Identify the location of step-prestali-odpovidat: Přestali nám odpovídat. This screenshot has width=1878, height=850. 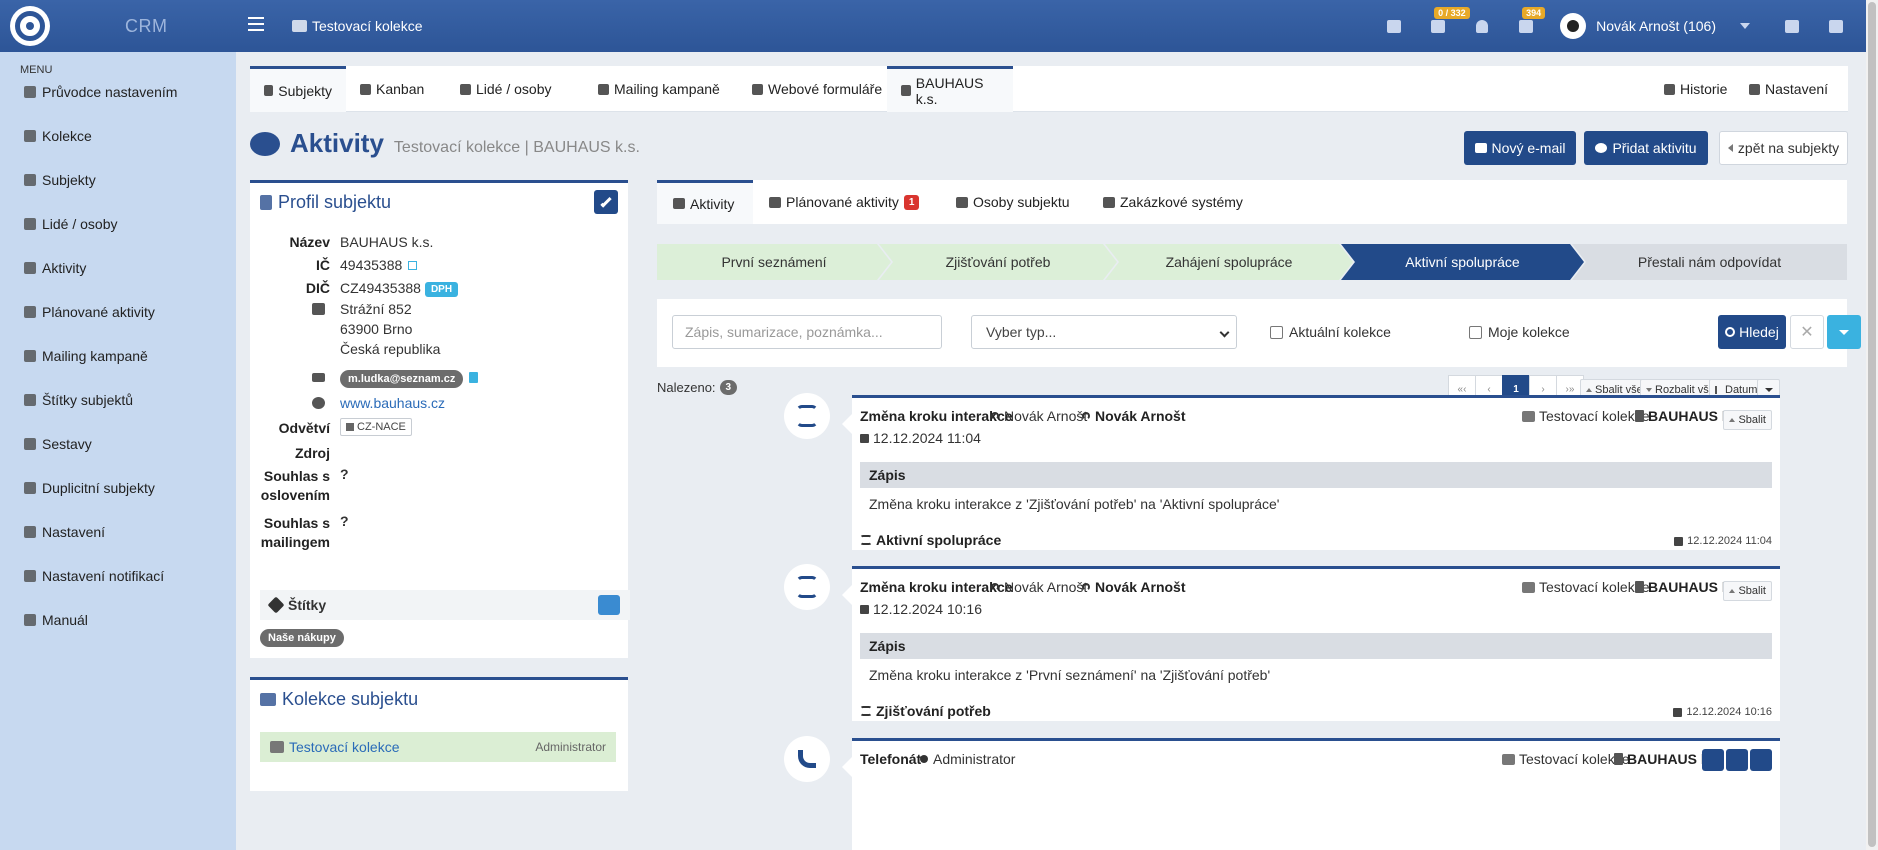
(1709, 262).